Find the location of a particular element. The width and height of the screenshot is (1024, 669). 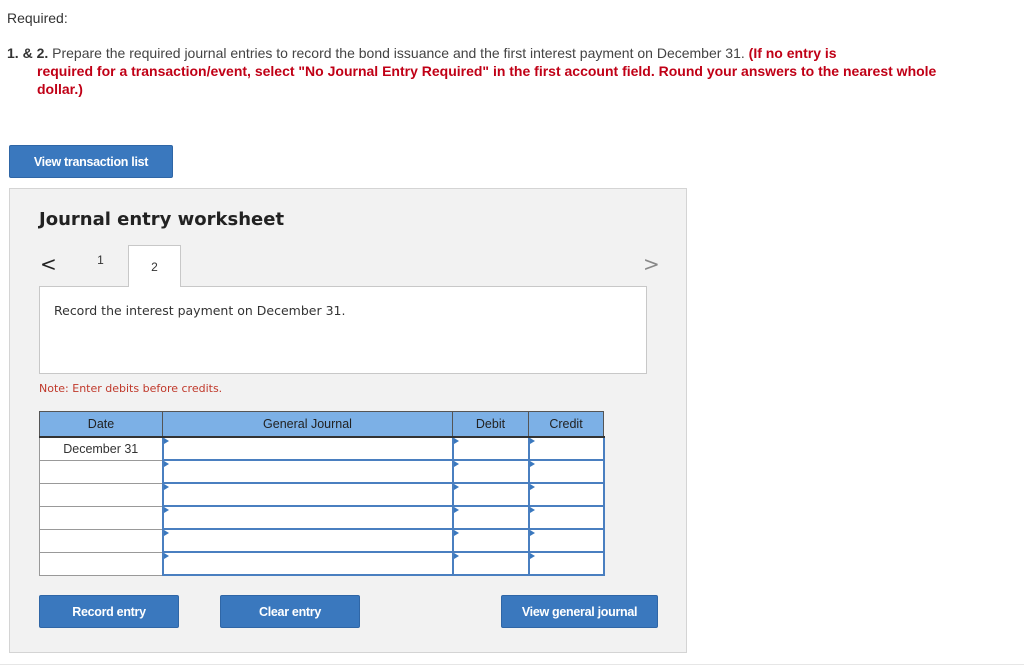

header-debit: Debit is located at coordinates (490, 424).